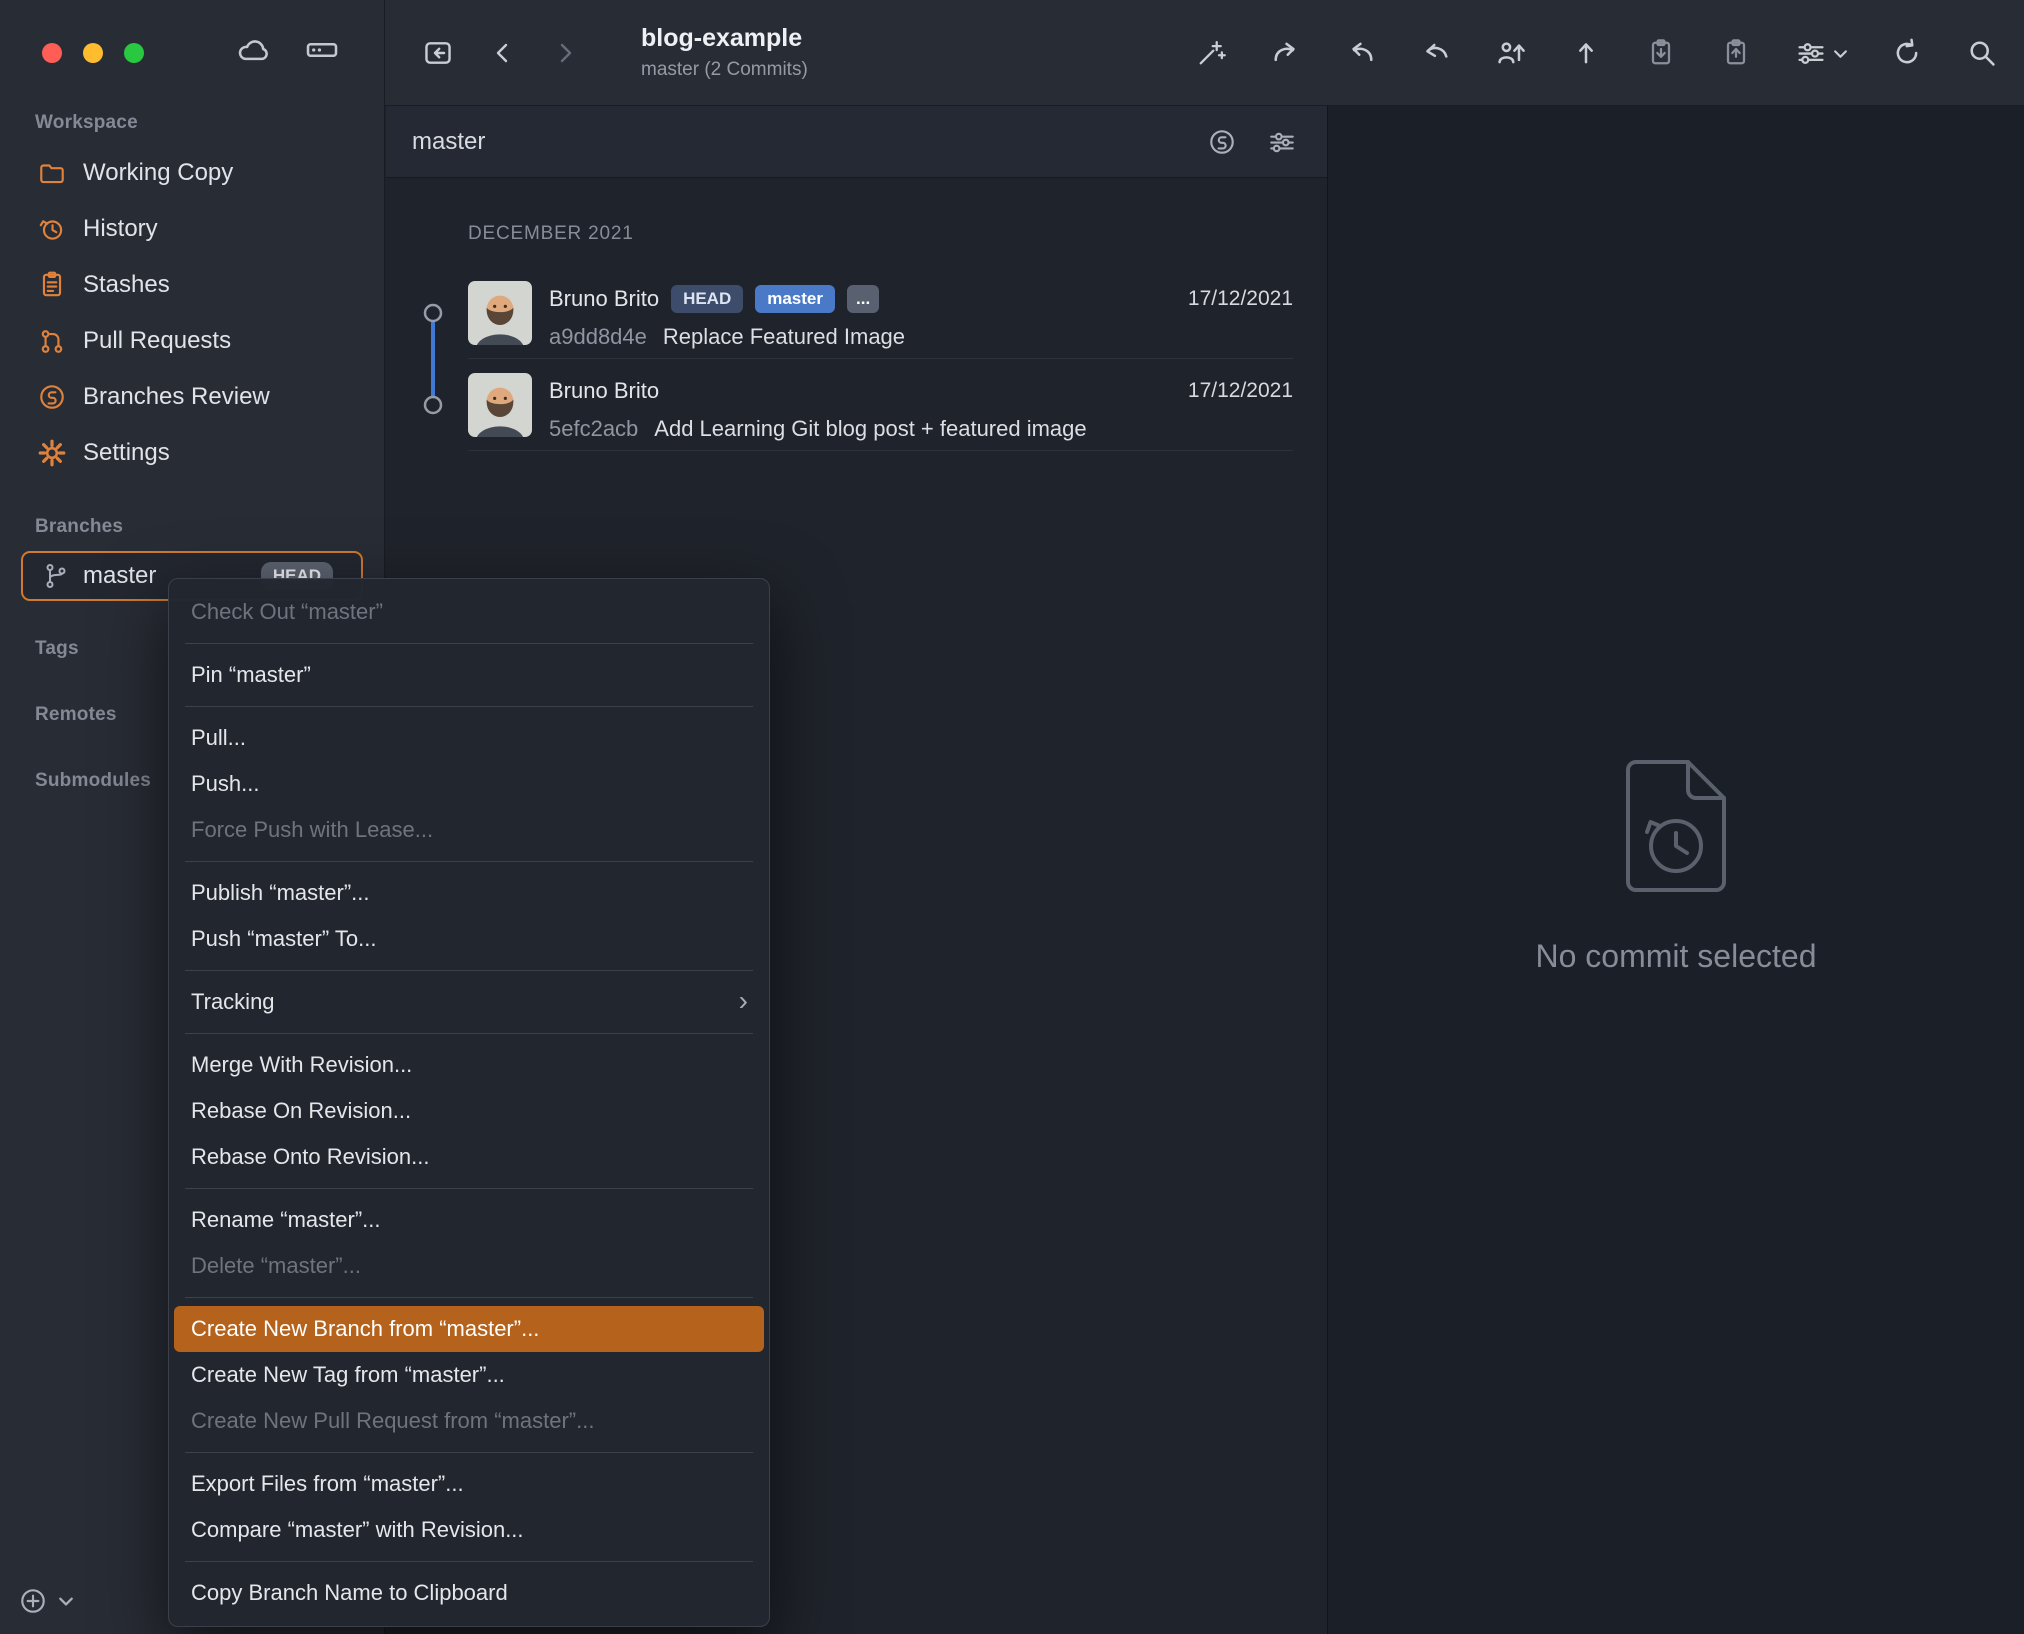 The width and height of the screenshot is (2024, 1634). I want to click on quick-actions-icon, so click(1211, 53).